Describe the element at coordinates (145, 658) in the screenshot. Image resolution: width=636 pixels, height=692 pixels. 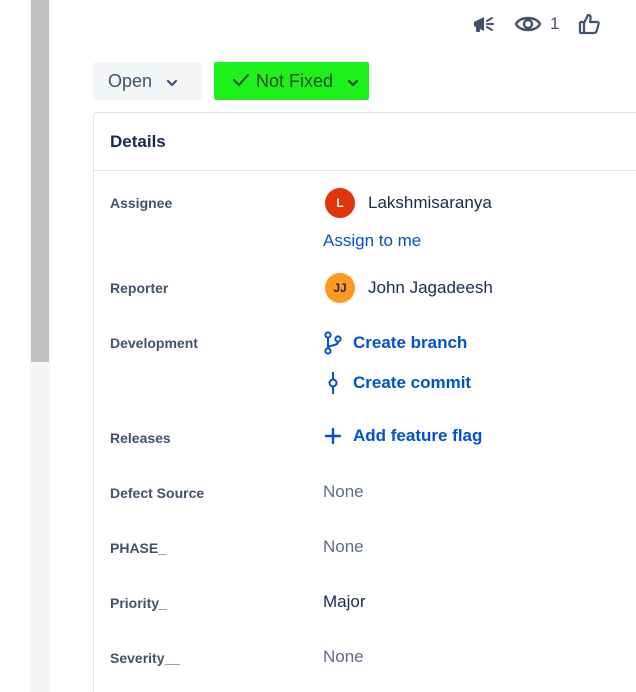
I see `severity-label: Severity__` at that location.